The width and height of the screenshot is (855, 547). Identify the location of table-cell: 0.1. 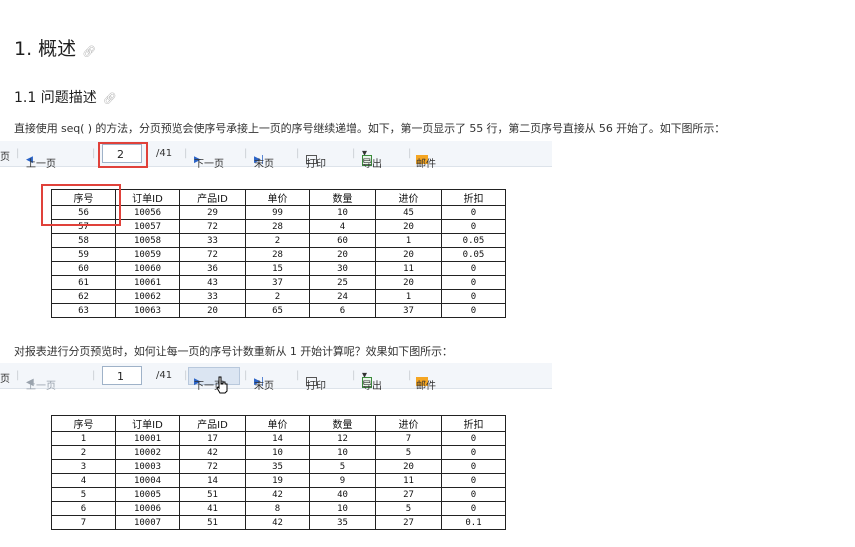
(473, 522).